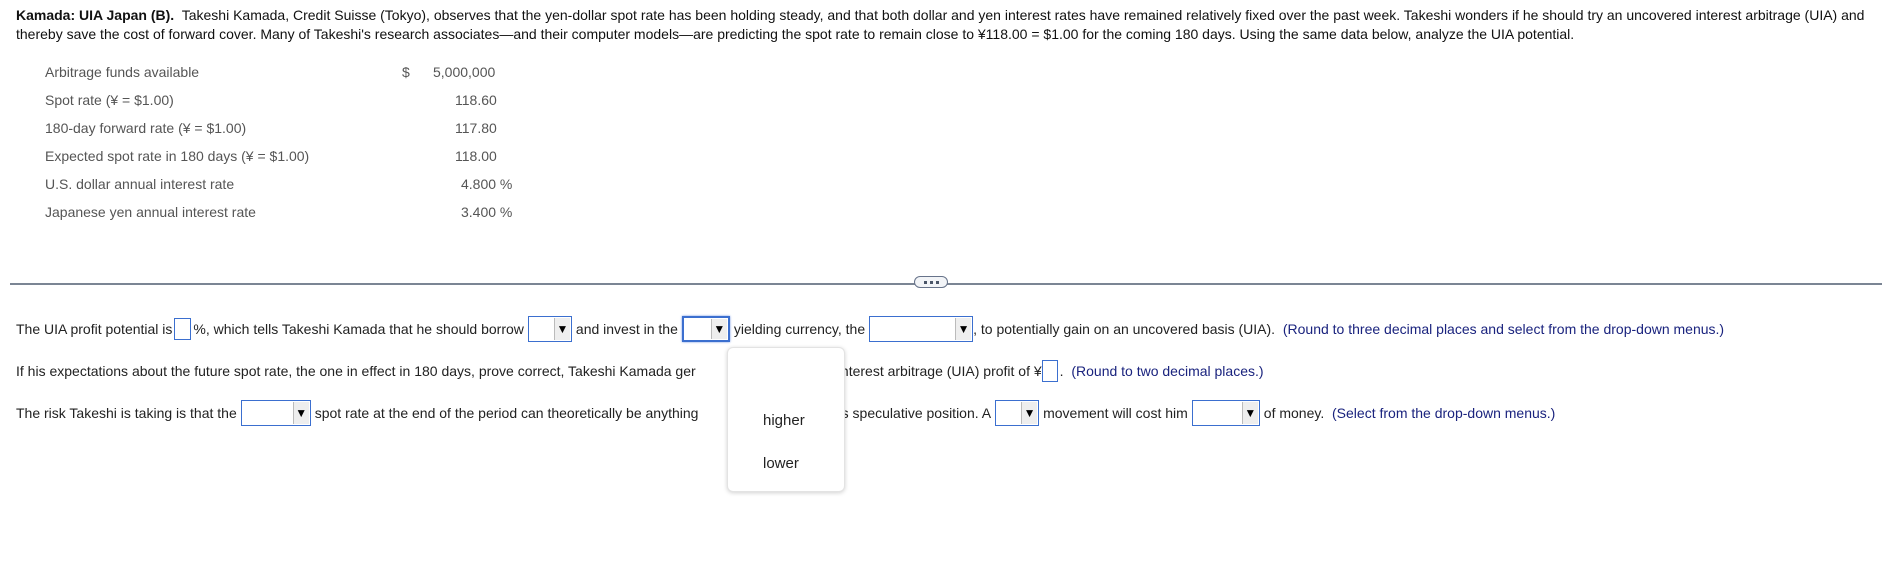  I want to click on problem-title: Kamada: UIA Japan (B)., so click(95, 15).